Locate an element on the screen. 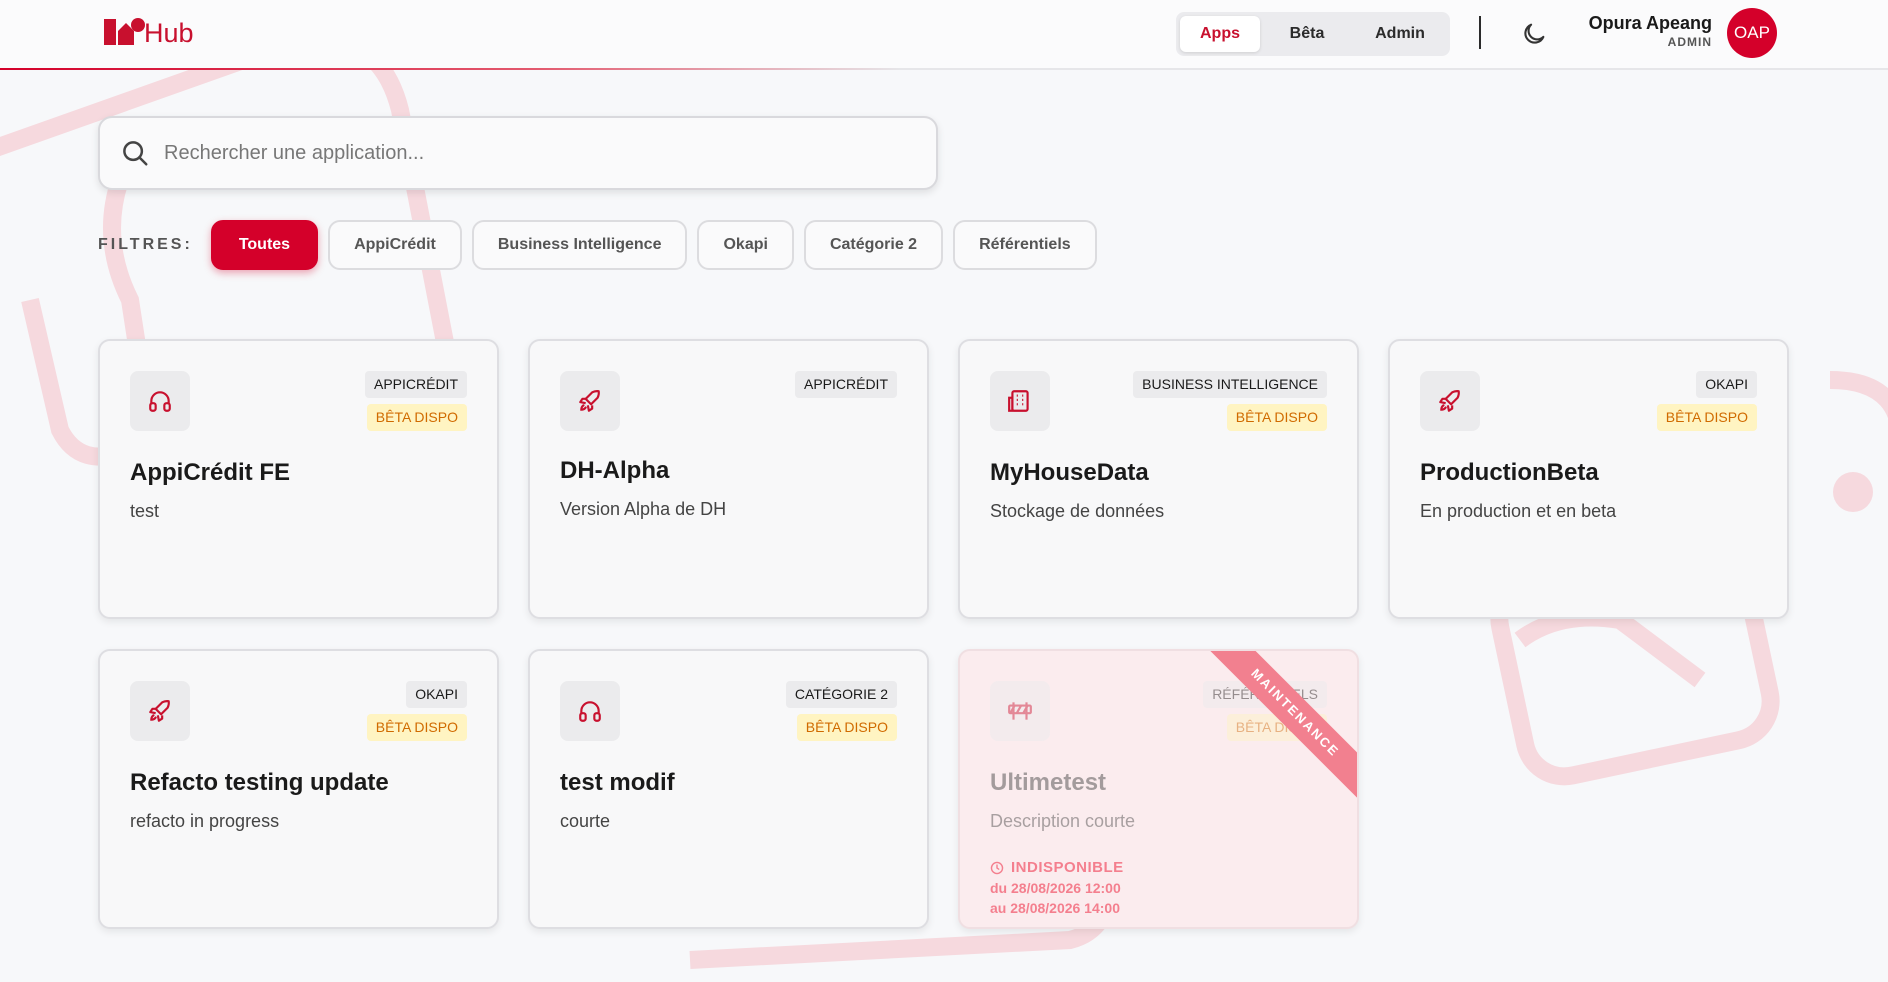 The height and width of the screenshot is (982, 1888). nav-admin: Admin is located at coordinates (1400, 34).